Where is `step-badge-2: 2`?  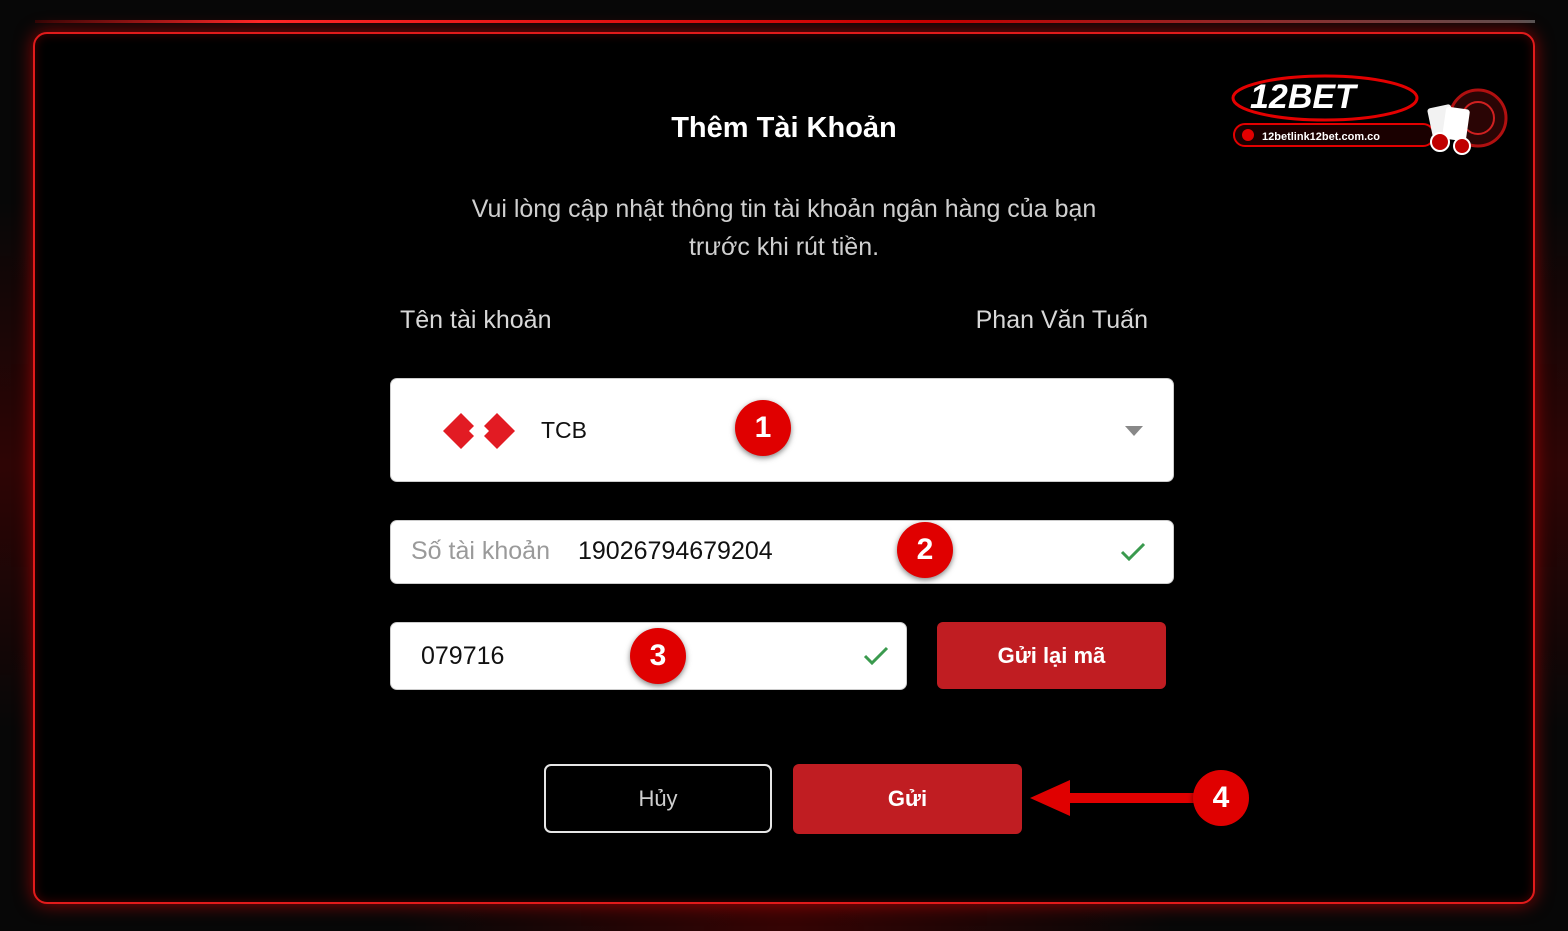
step-badge-2: 2 is located at coordinates (925, 550).